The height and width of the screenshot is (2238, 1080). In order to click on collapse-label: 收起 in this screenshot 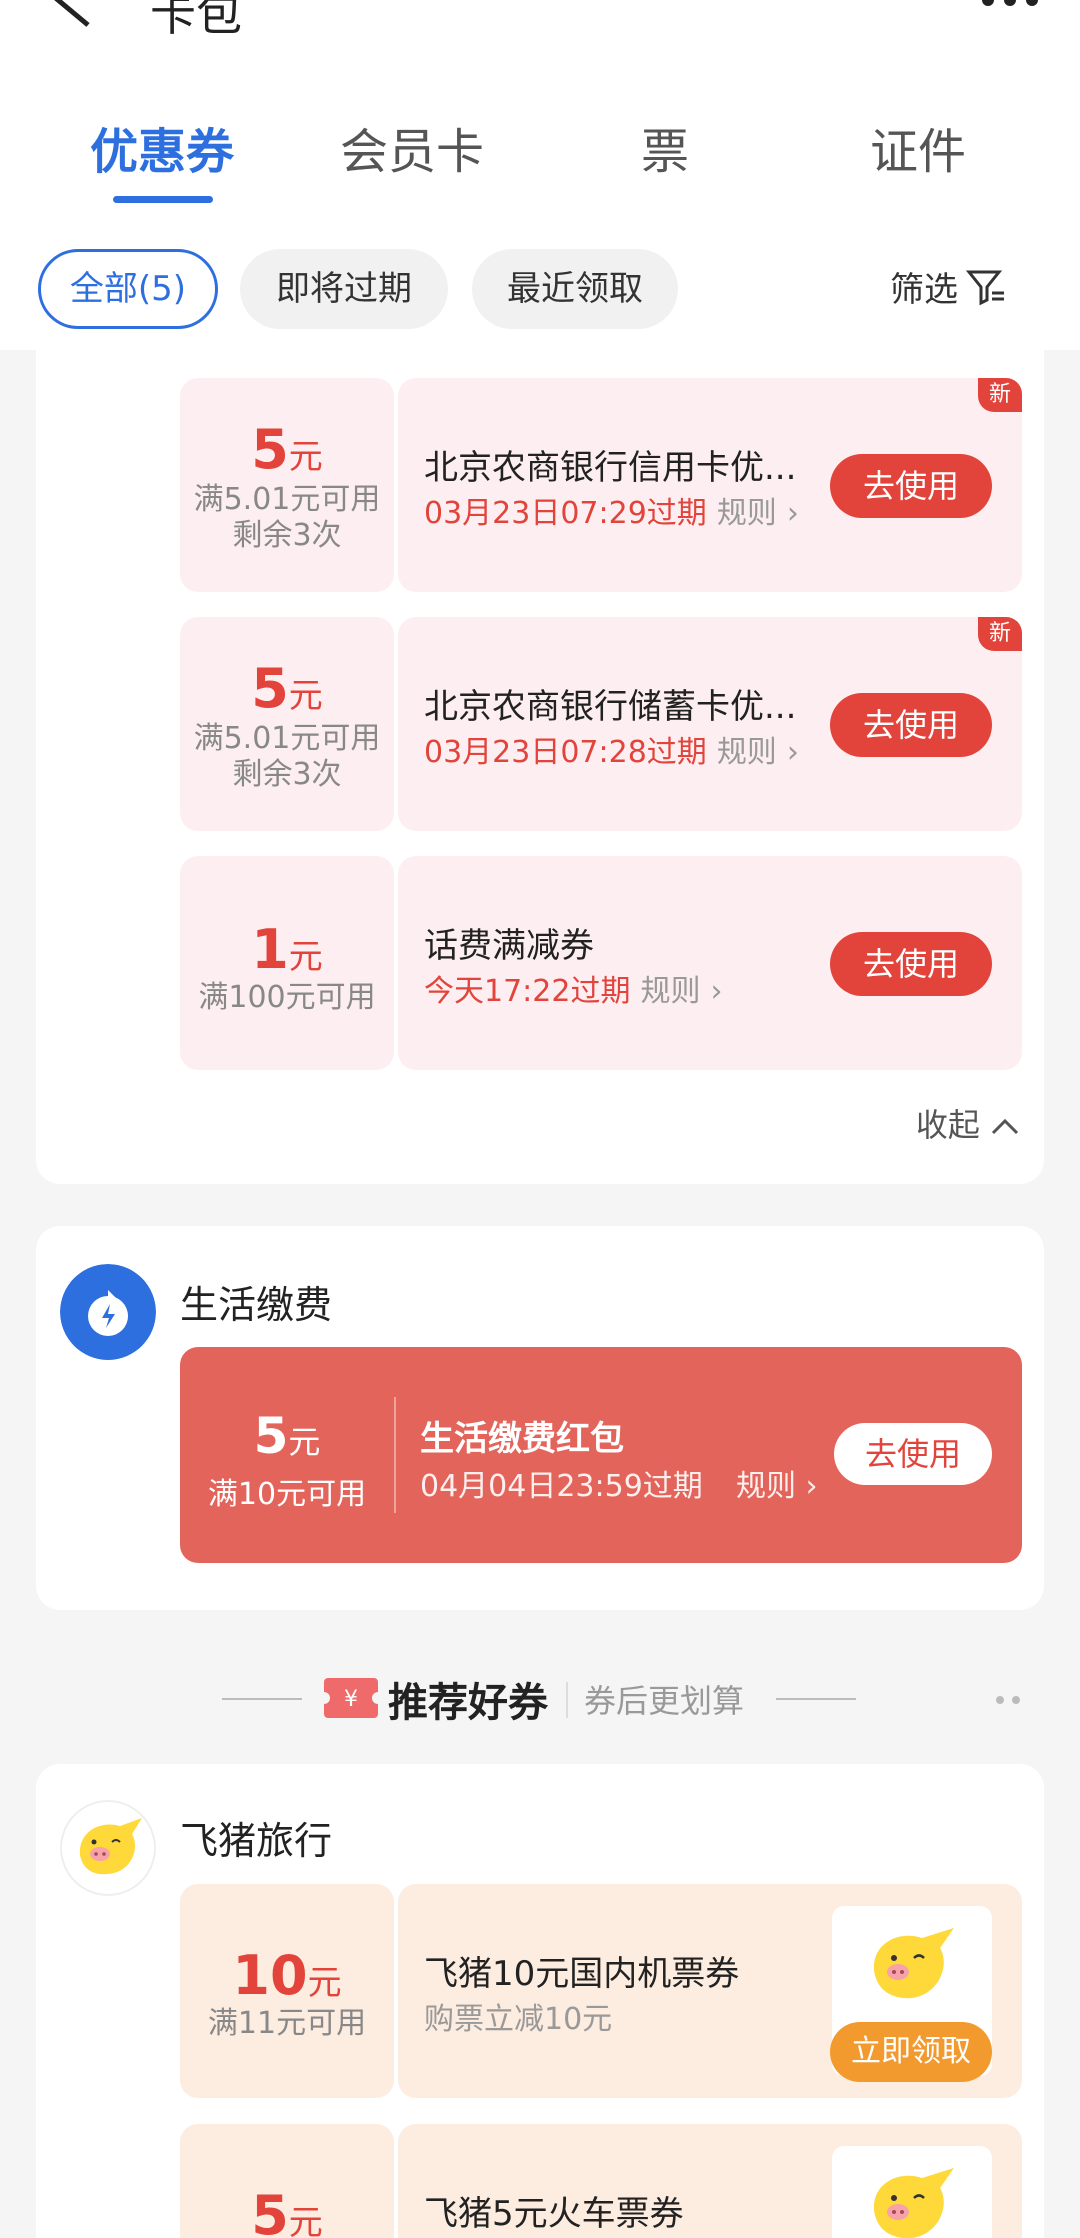, I will do `click(947, 1125)`.